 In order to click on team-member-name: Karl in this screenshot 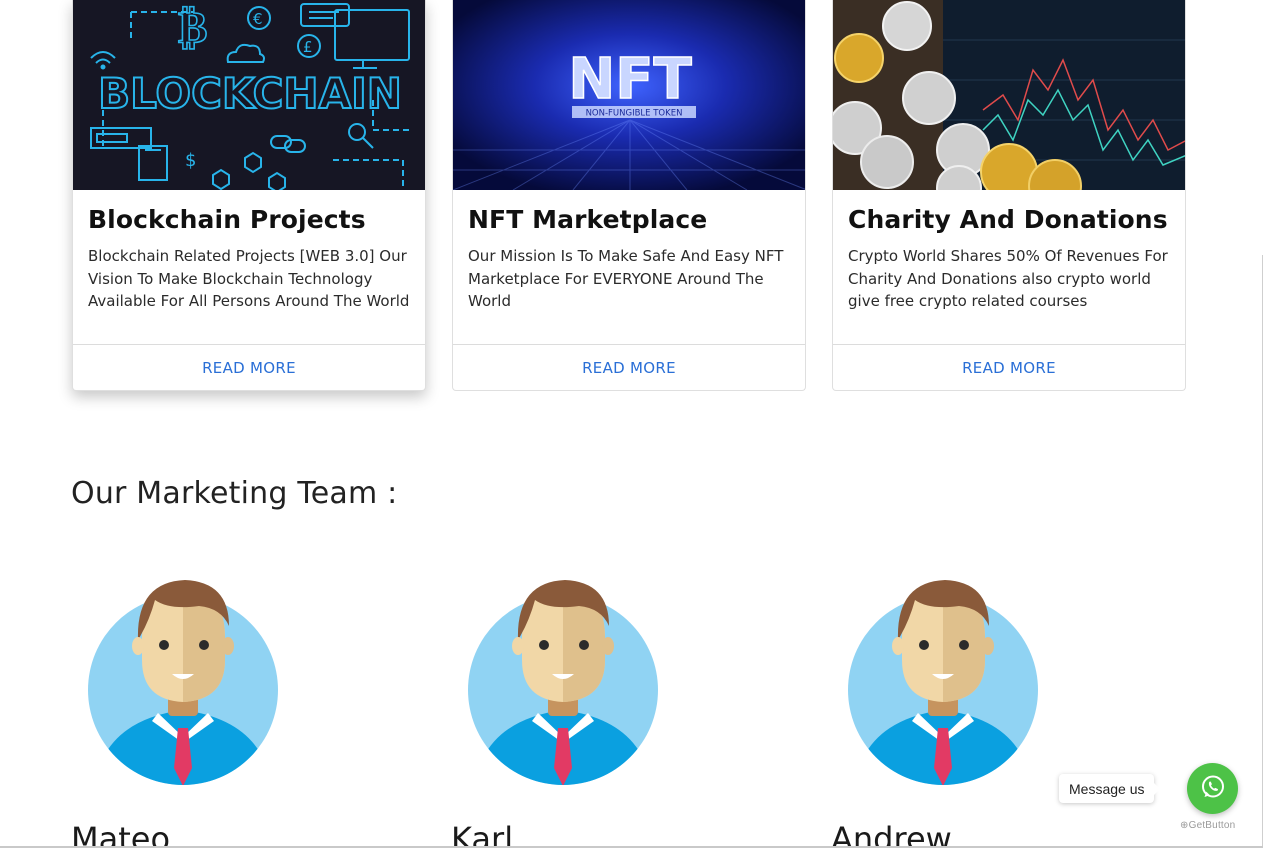, I will do `click(482, 834)`.